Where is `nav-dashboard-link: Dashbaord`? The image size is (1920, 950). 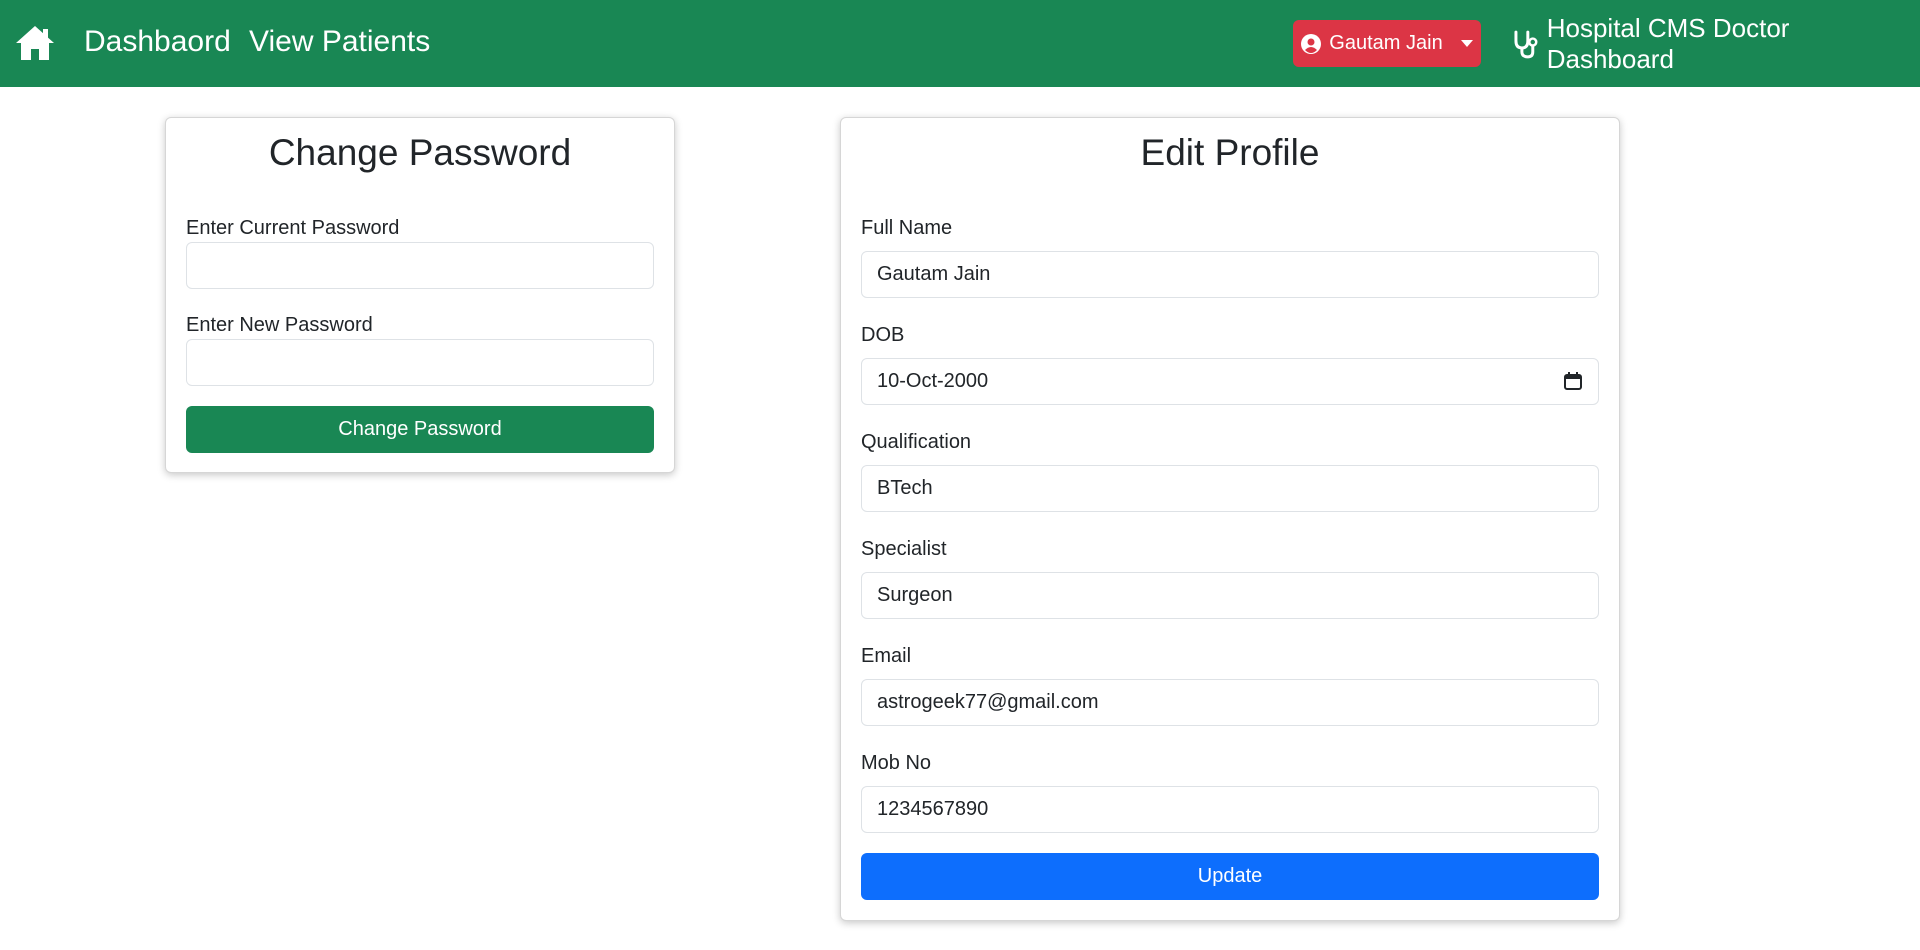
nav-dashboard-link: Dashbaord is located at coordinates (157, 42).